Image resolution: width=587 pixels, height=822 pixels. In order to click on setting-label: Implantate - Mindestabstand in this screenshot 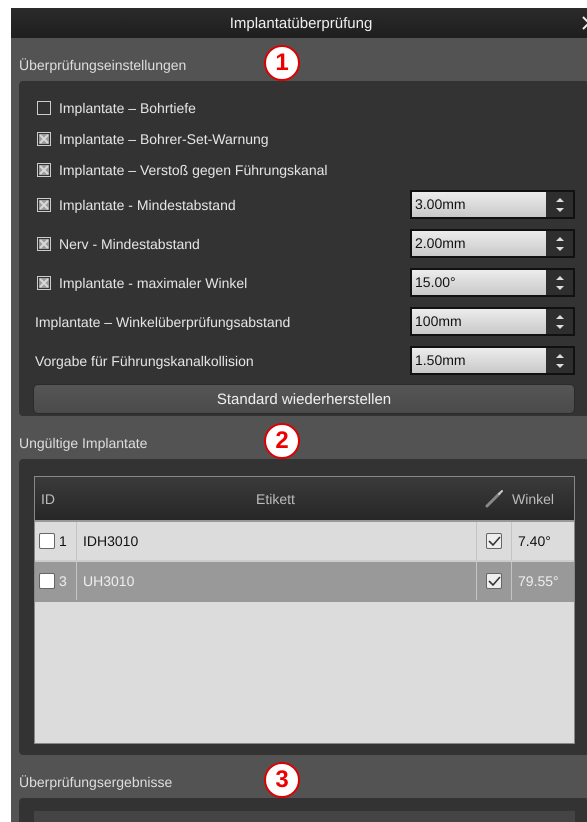, I will do `click(147, 204)`.